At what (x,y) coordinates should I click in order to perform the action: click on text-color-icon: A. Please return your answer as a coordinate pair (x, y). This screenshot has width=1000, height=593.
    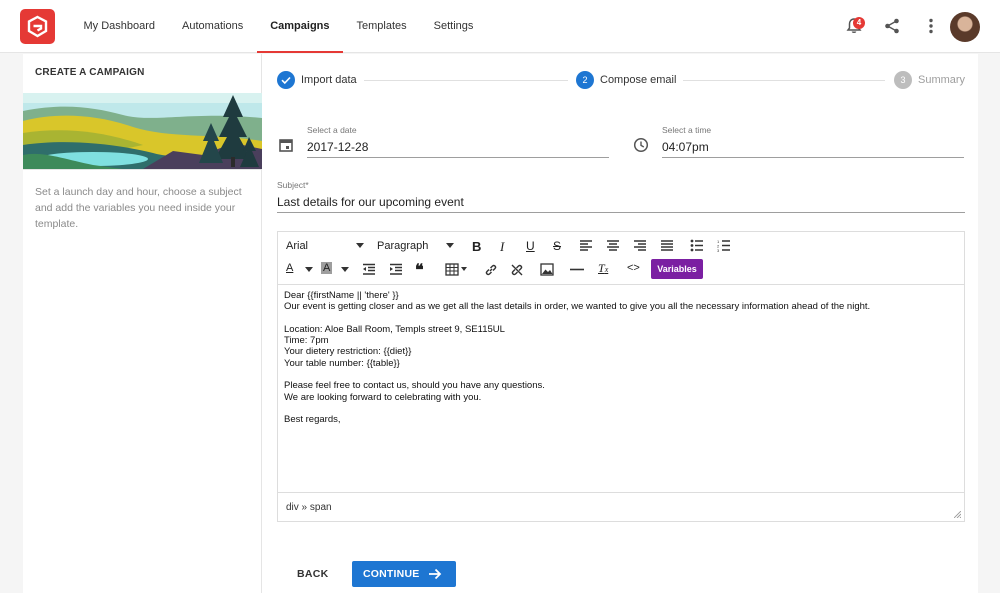
    Looking at the image, I should click on (289, 268).